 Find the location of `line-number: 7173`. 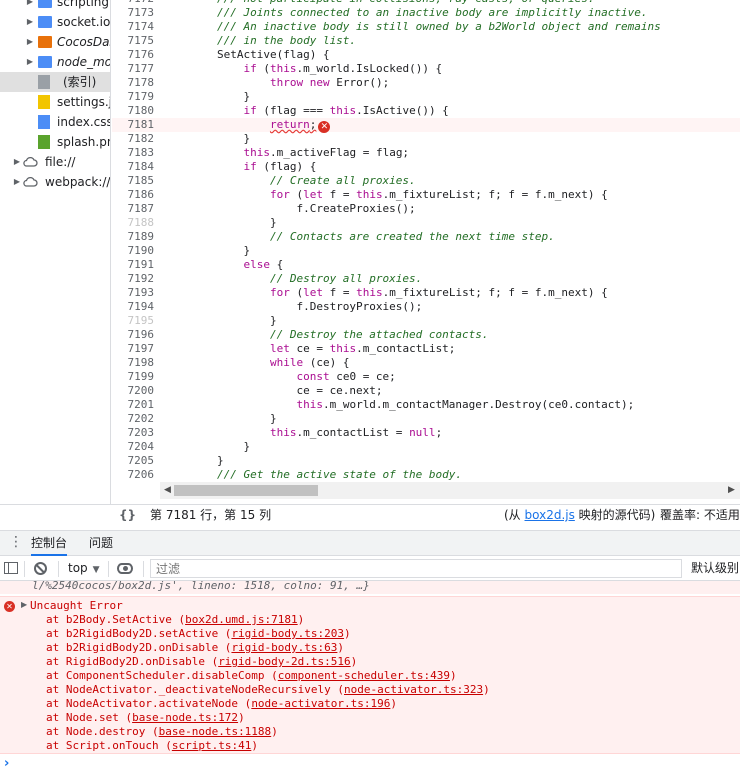

line-number: 7173 is located at coordinates (133, 13).